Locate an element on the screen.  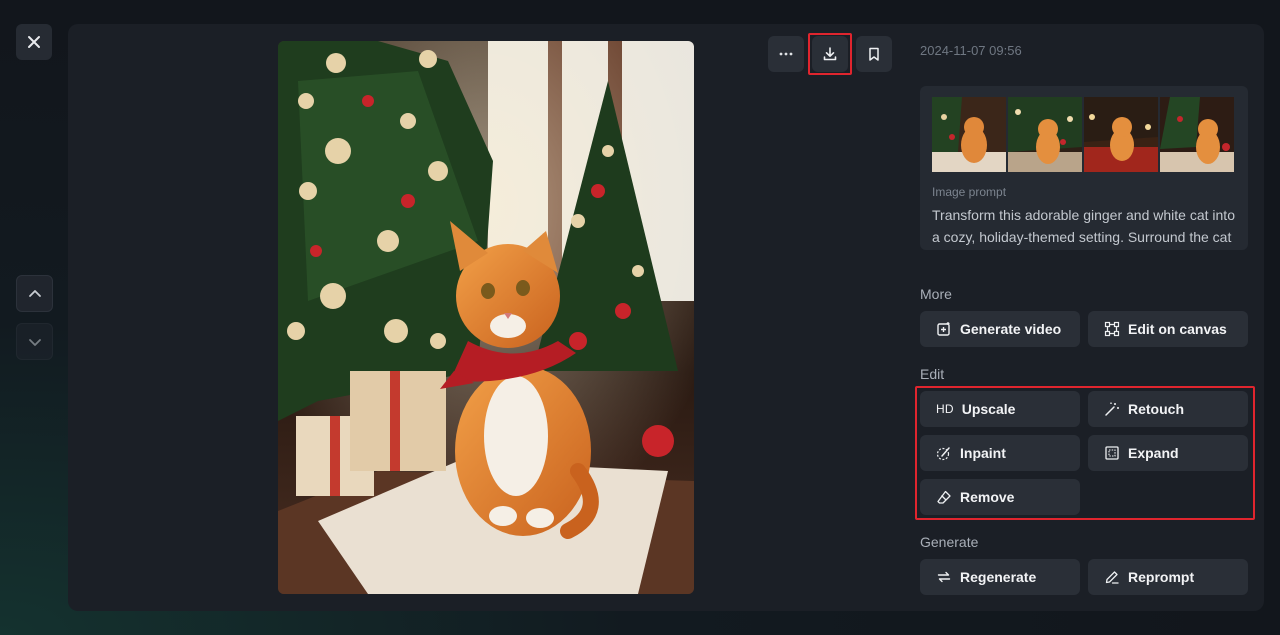
expand-button: Expand is located at coordinates (1168, 453).